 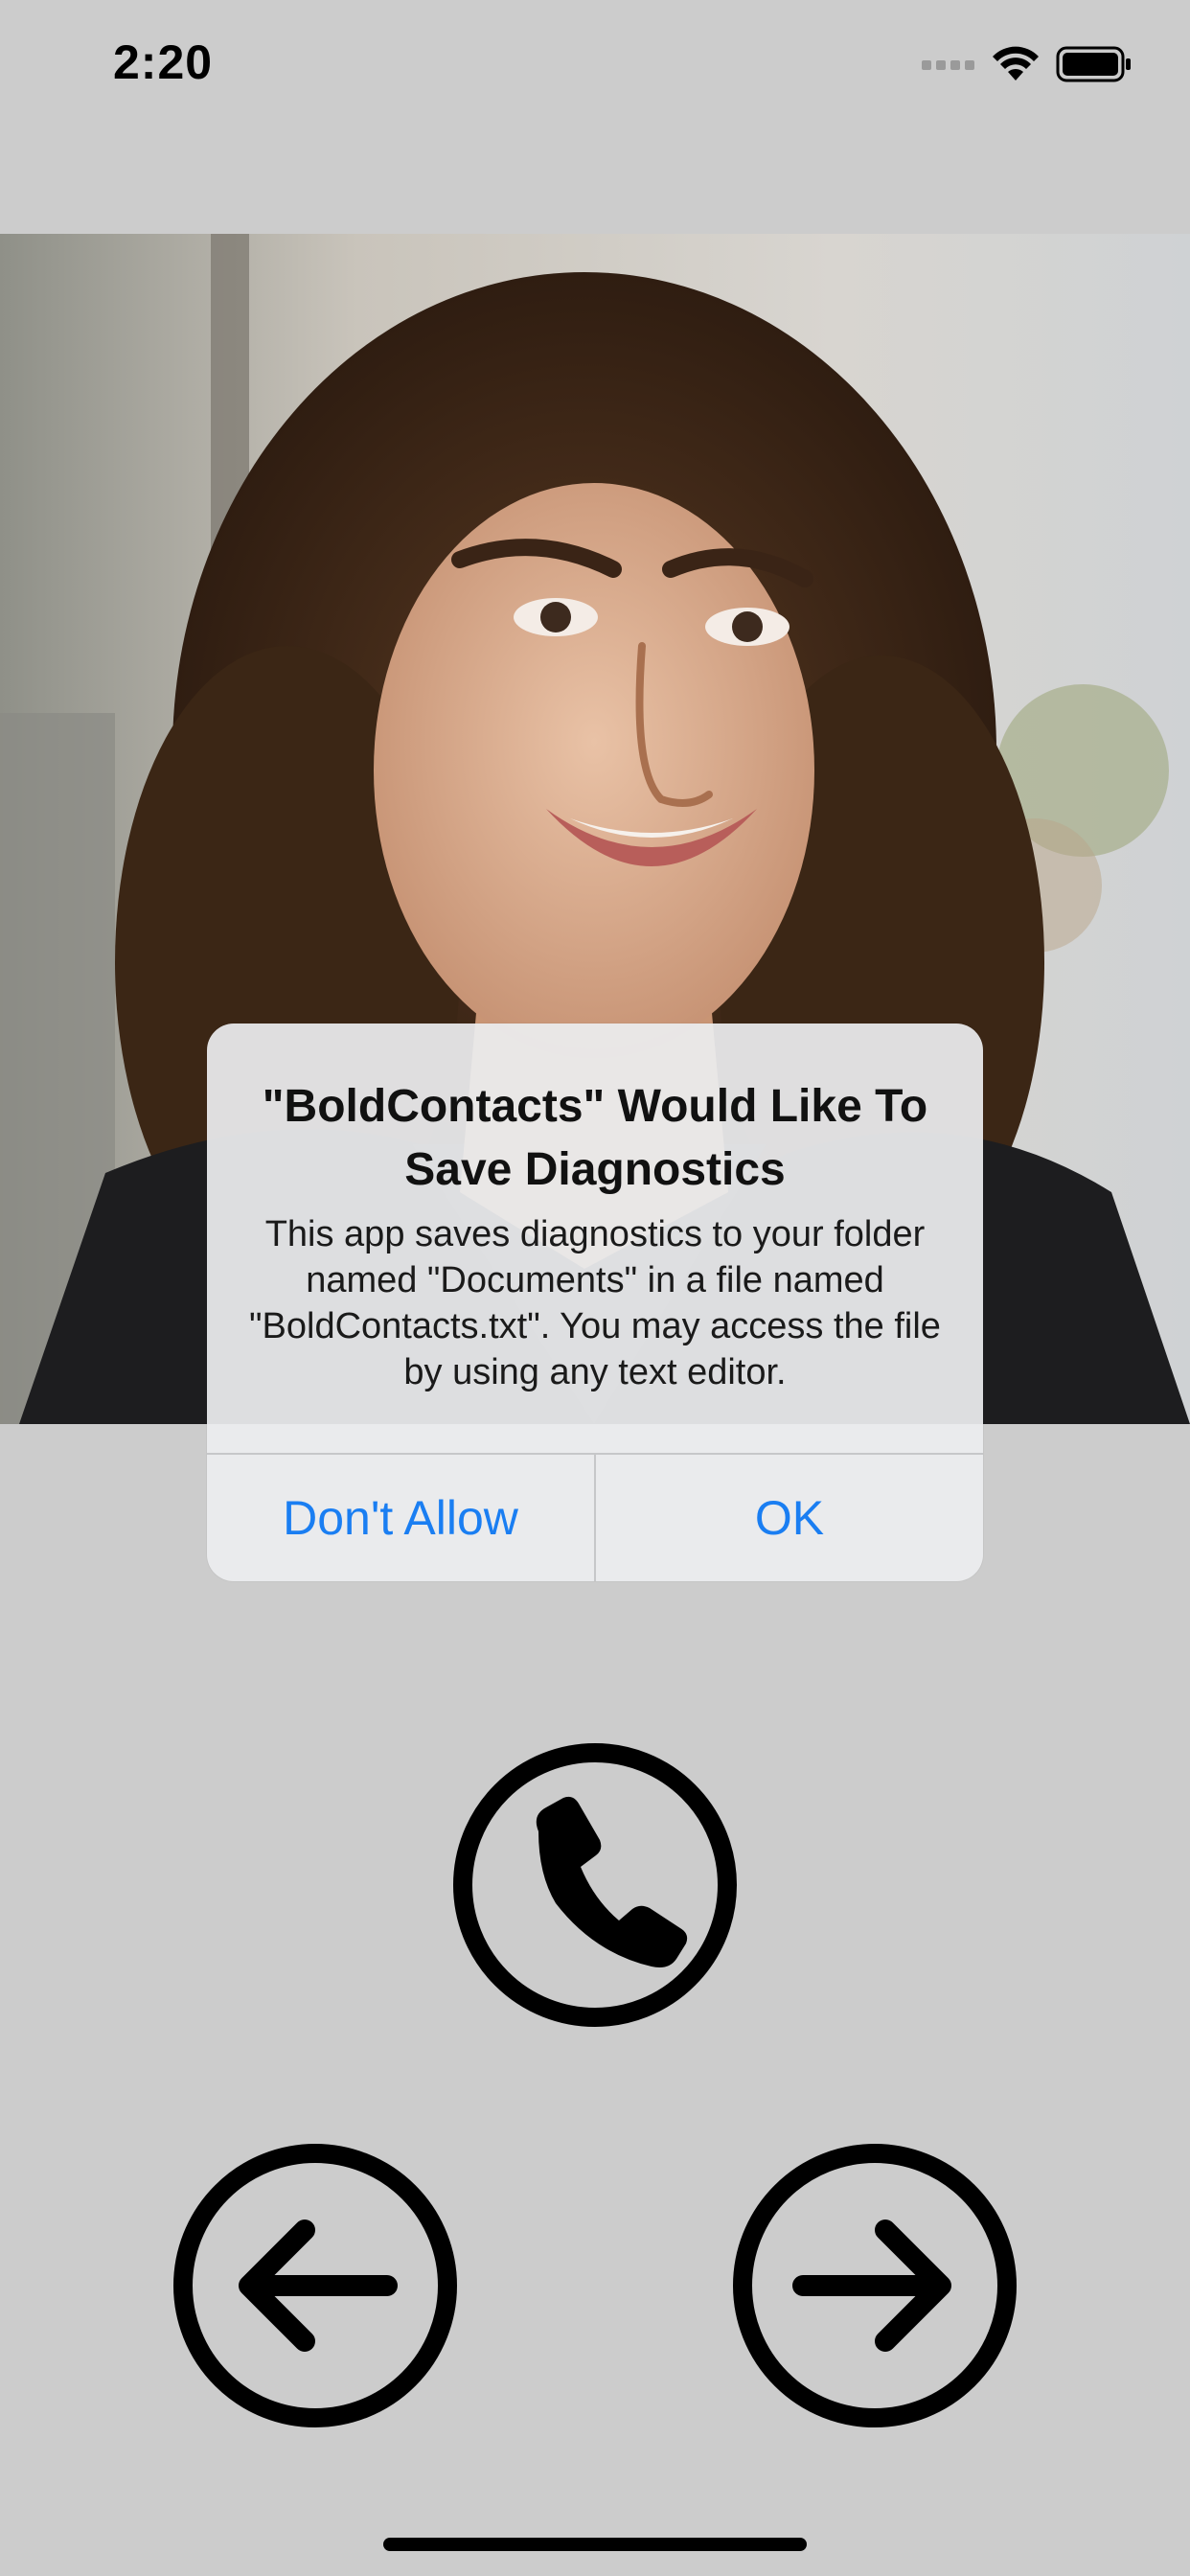 I want to click on call-button, so click(x=595, y=1885).